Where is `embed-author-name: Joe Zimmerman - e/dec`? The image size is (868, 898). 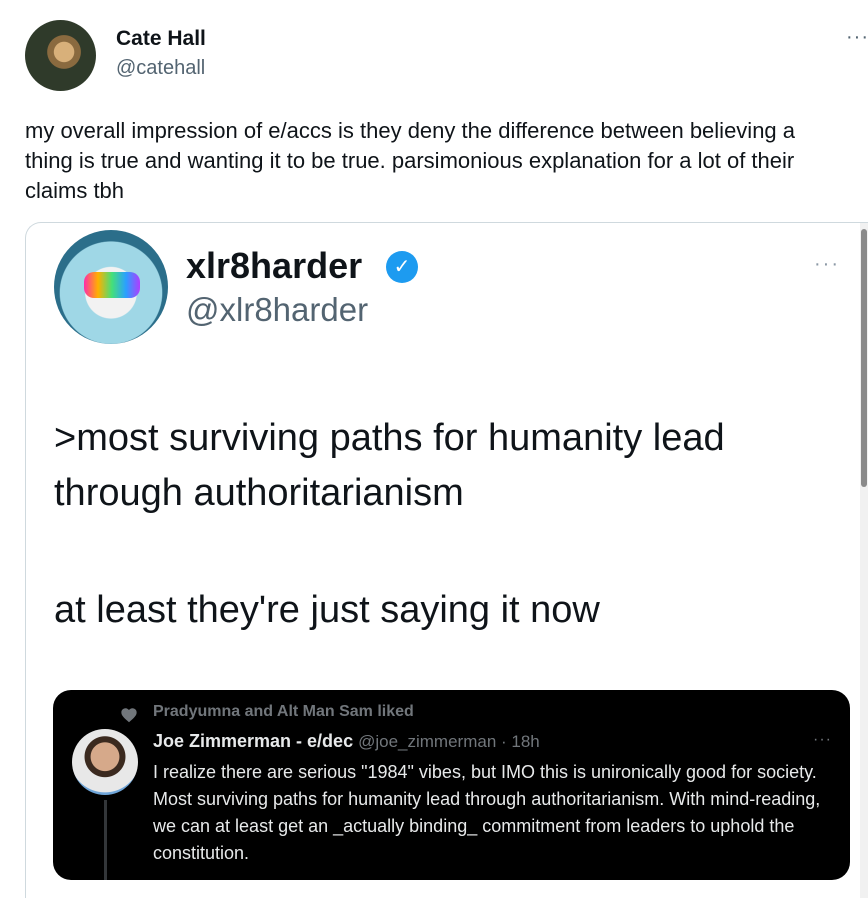 embed-author-name: Joe Zimmerman - e/dec is located at coordinates (253, 741).